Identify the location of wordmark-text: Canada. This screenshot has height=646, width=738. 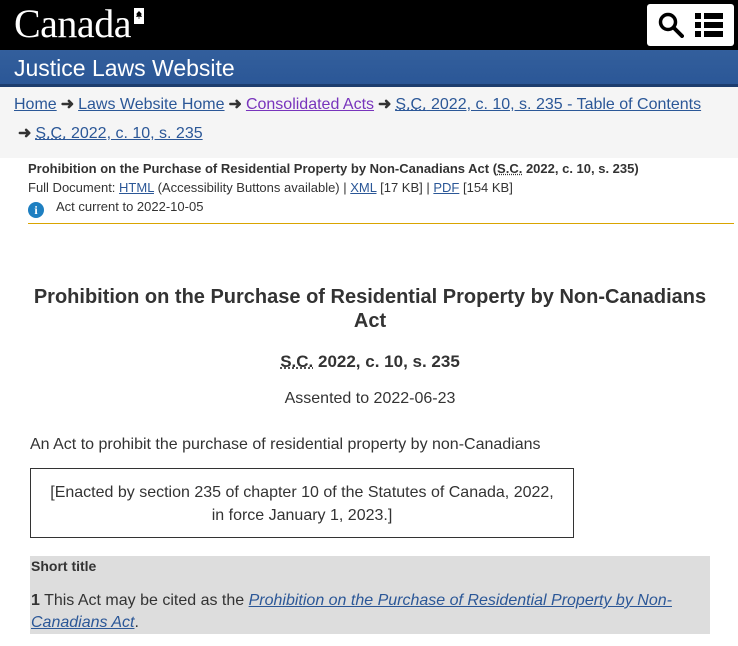
(72, 23).